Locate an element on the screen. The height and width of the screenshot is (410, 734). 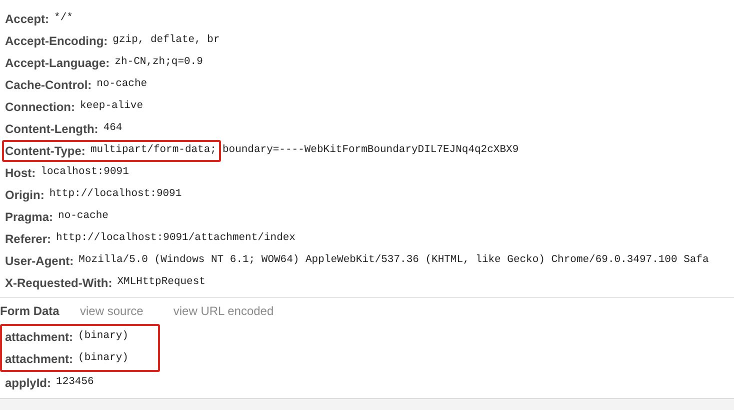
header-name: Content-Type: is located at coordinates (45, 151).